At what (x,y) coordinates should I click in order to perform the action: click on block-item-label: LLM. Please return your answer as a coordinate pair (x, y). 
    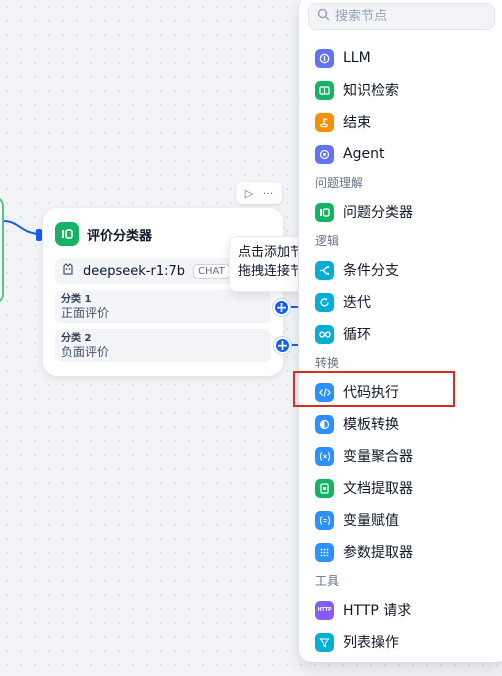
    Looking at the image, I should click on (357, 58).